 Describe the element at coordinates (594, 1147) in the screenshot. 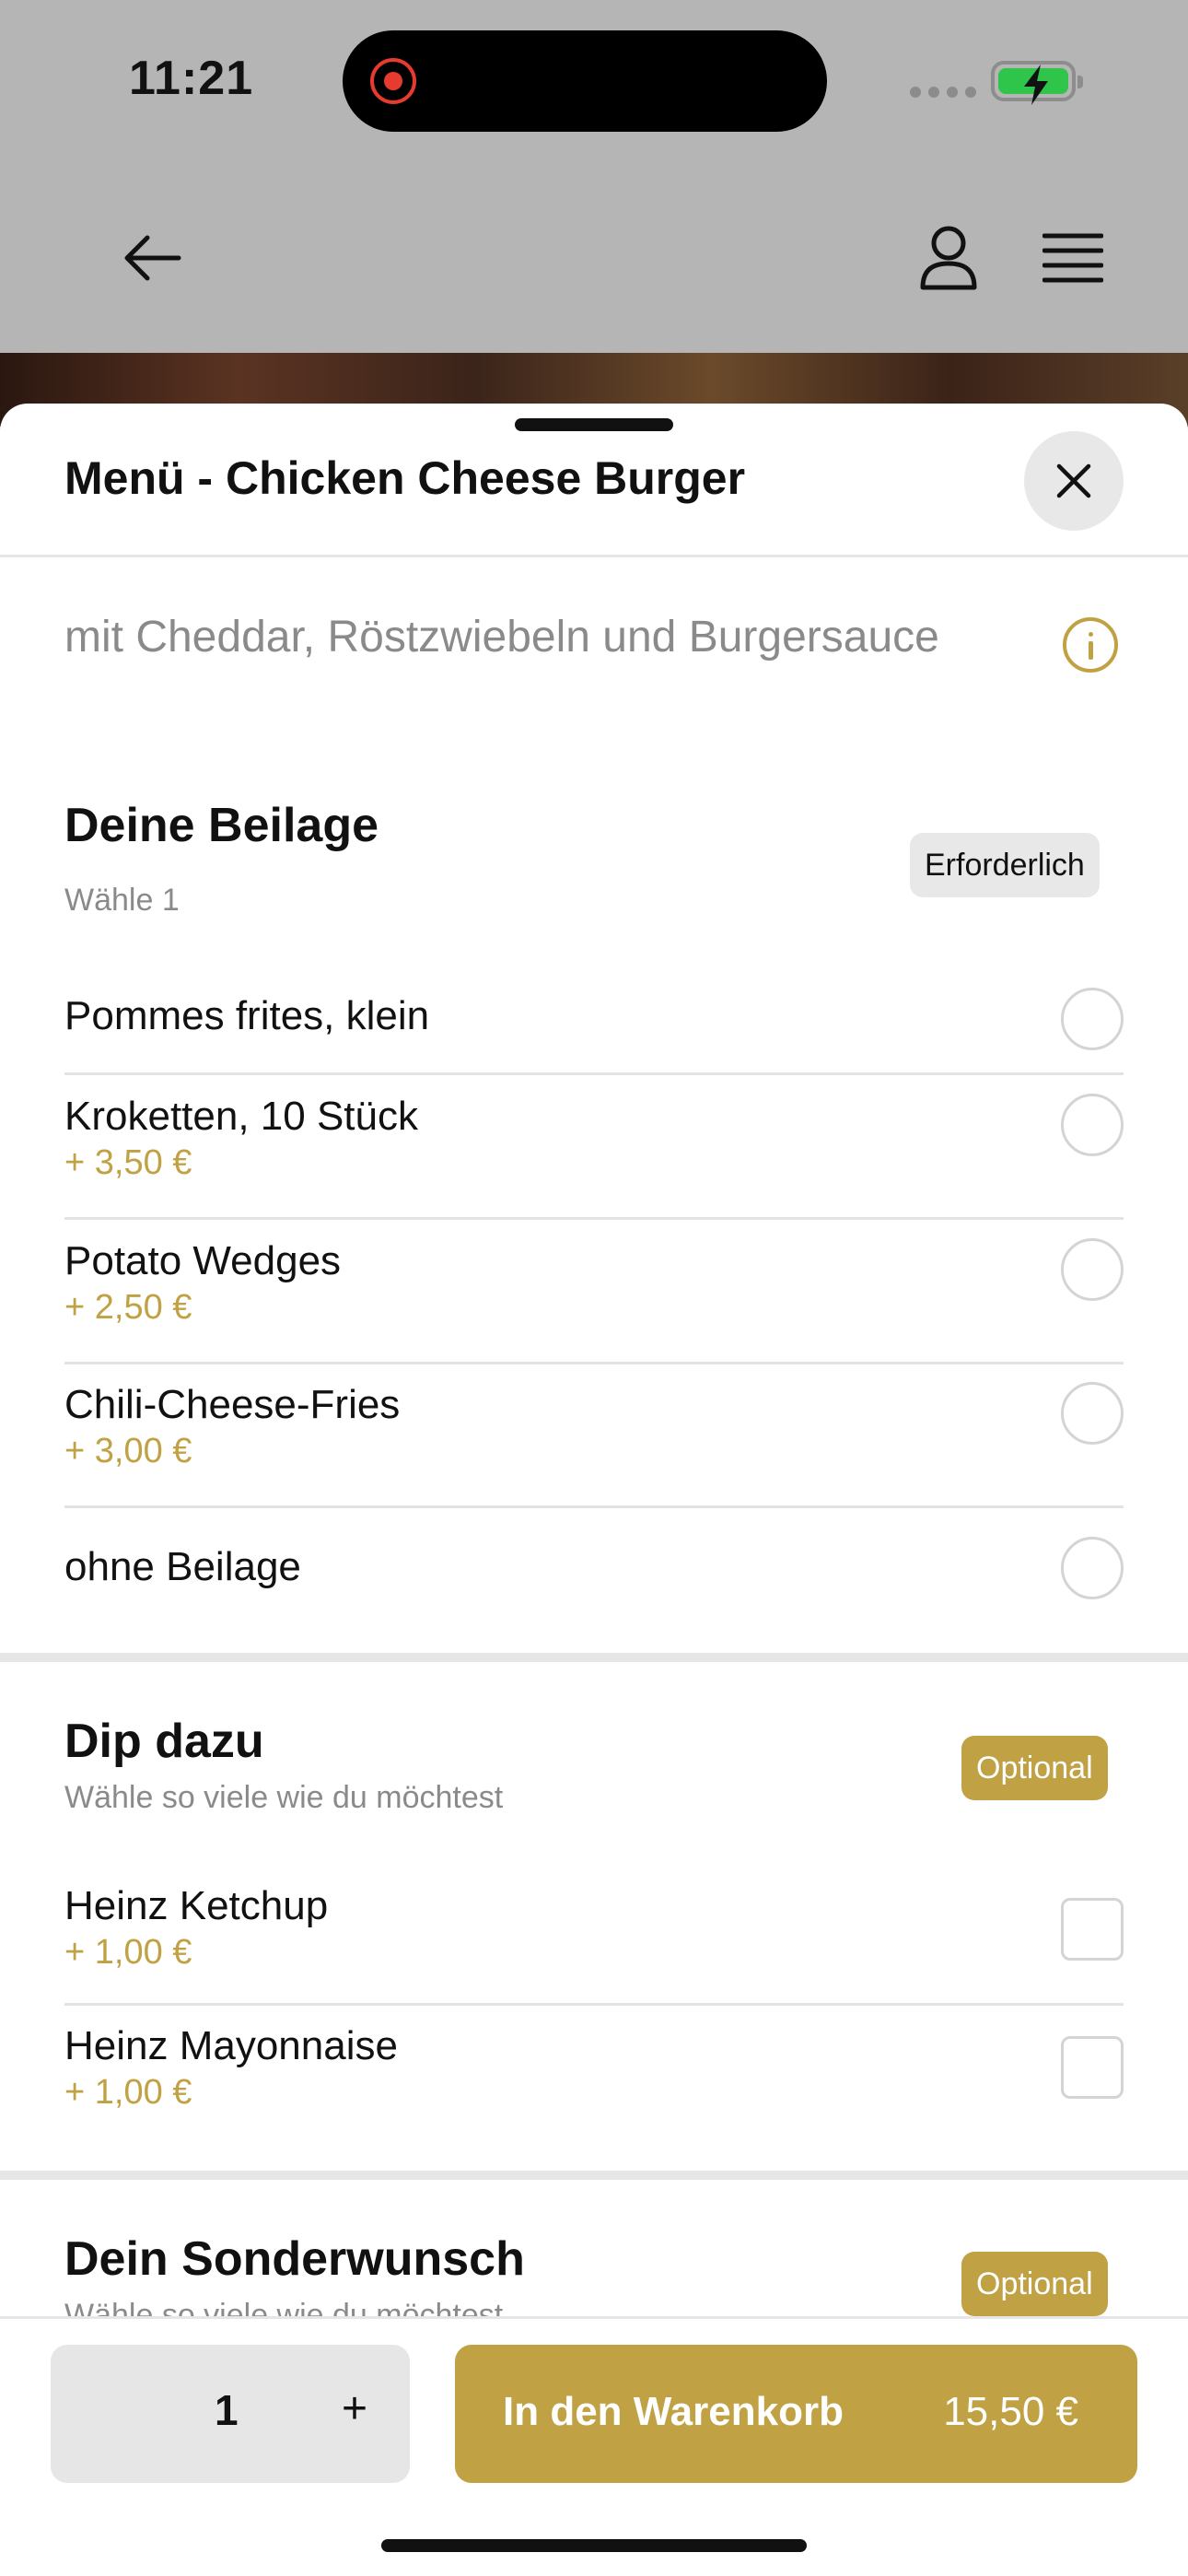

I see `option-kroketten: Kroketten, 10 Stück + 3,50 €` at that location.